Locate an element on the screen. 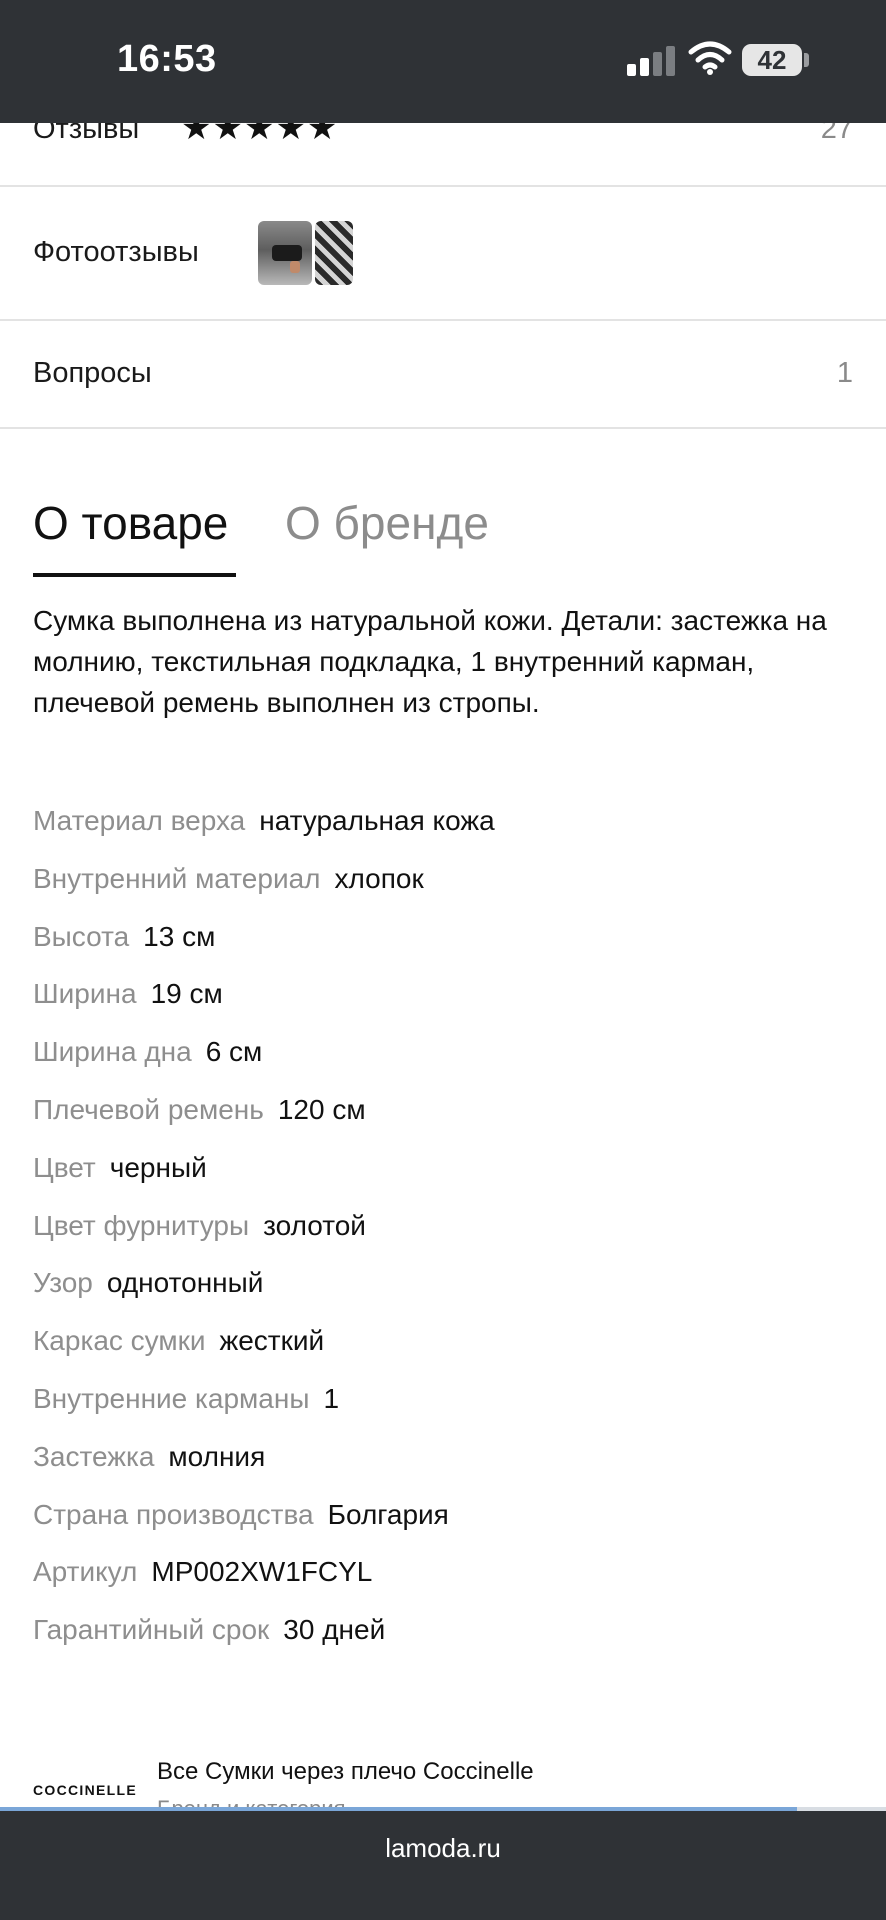 This screenshot has width=886, height=1920. spec-key: Ширина is located at coordinates (85, 994).